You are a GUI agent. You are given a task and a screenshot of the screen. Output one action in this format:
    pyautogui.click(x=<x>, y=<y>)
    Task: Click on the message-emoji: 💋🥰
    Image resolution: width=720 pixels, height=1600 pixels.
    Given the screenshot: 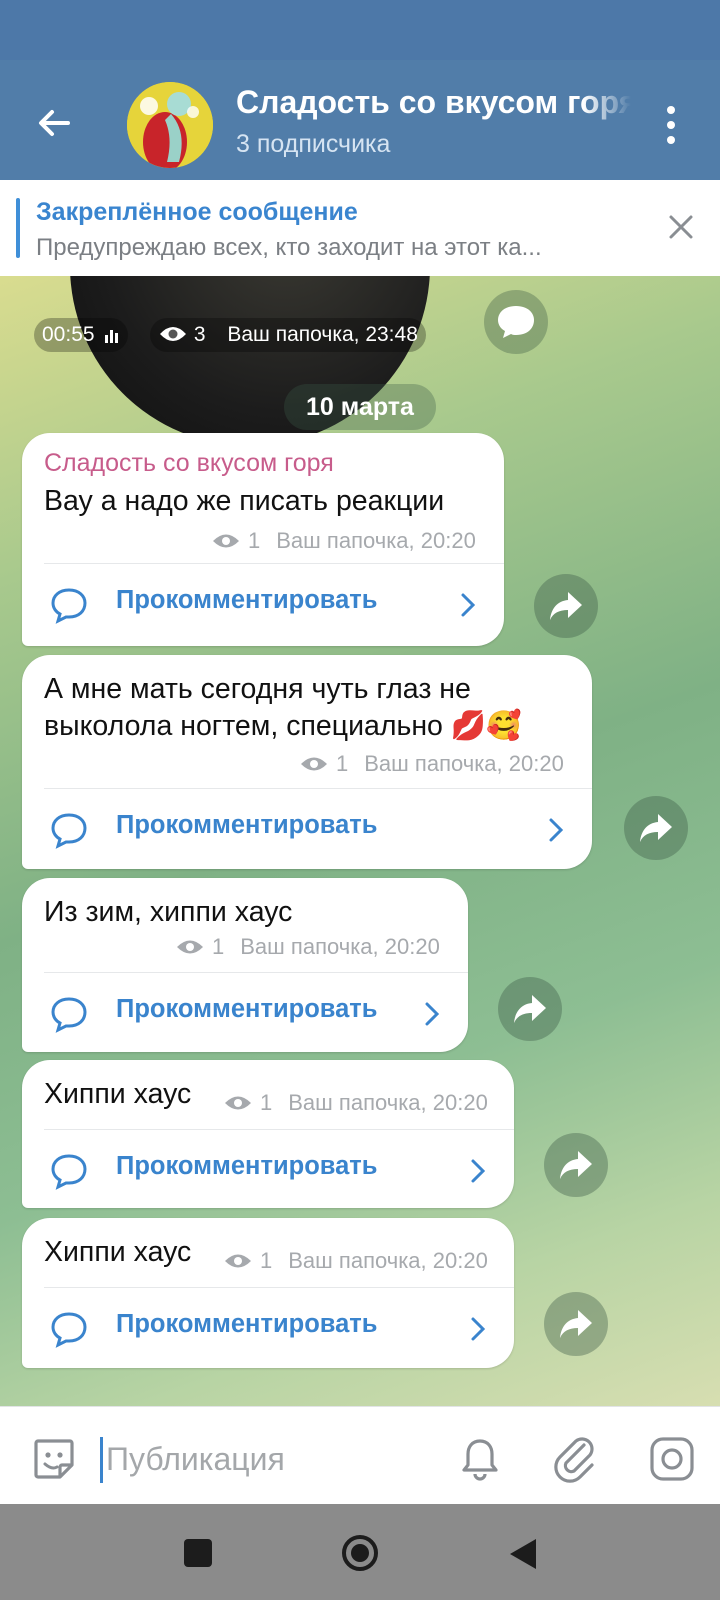 What is the action you would take?
    pyautogui.click(x=486, y=726)
    